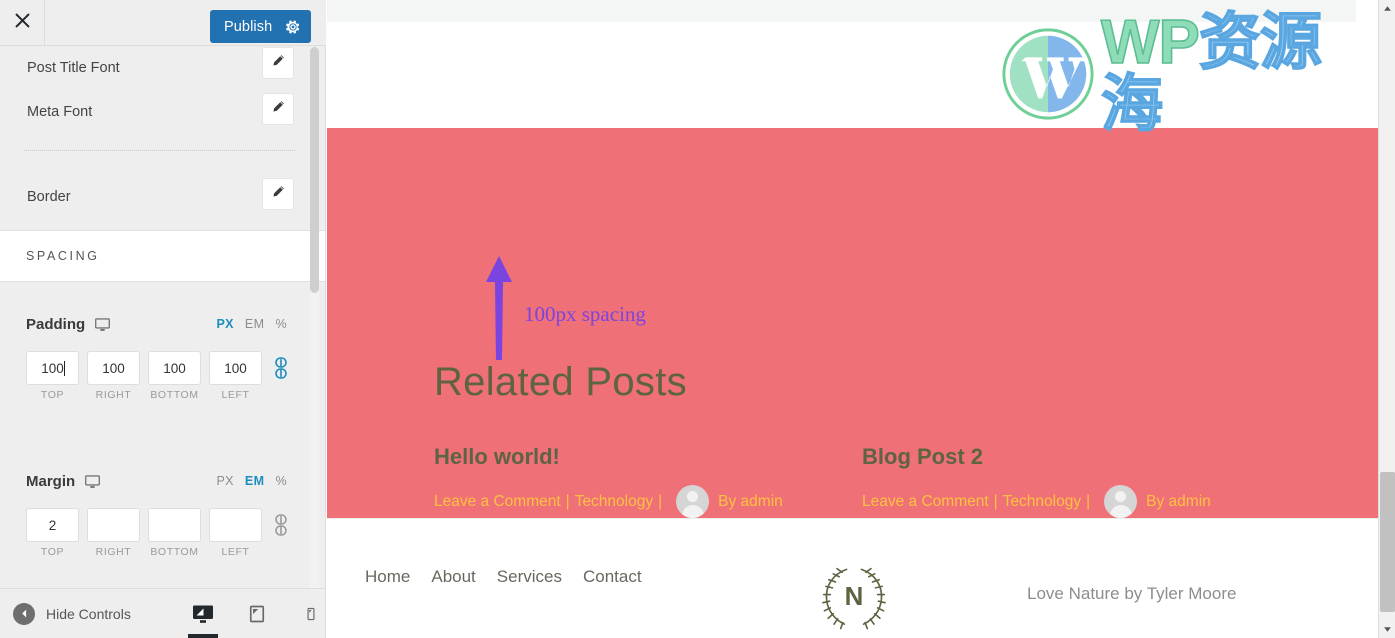 The width and height of the screenshot is (1395, 638). I want to click on publish-button-label: Publish, so click(248, 26).